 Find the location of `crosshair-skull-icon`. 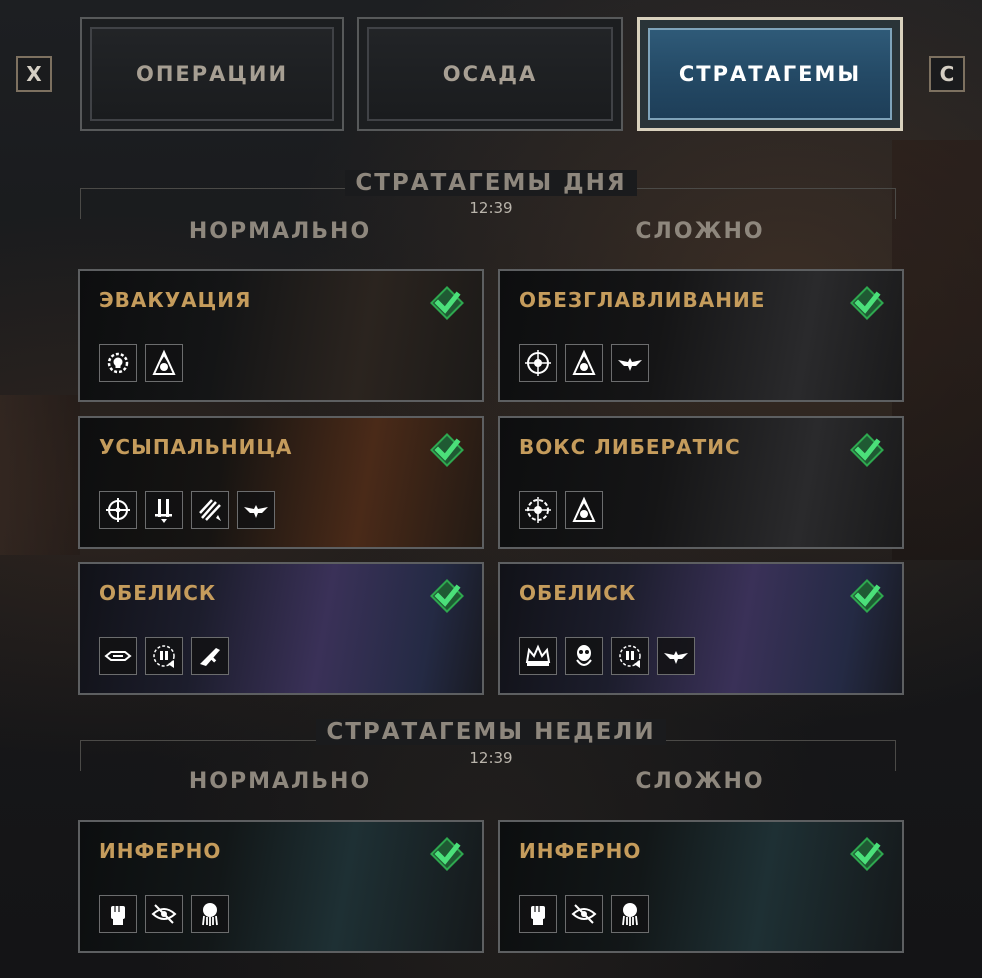

crosshair-skull-icon is located at coordinates (538, 363).